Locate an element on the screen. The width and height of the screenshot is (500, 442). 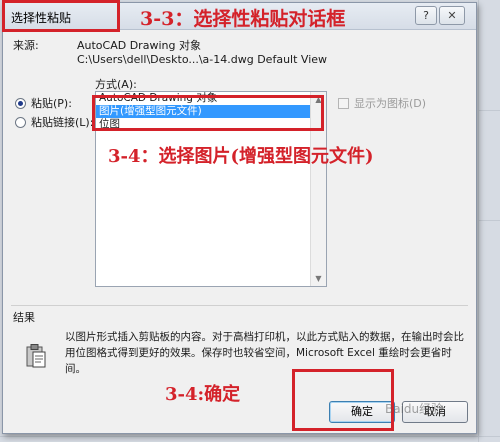
show-as-icon-label: 显示为图标(D) is located at coordinates (390, 103).